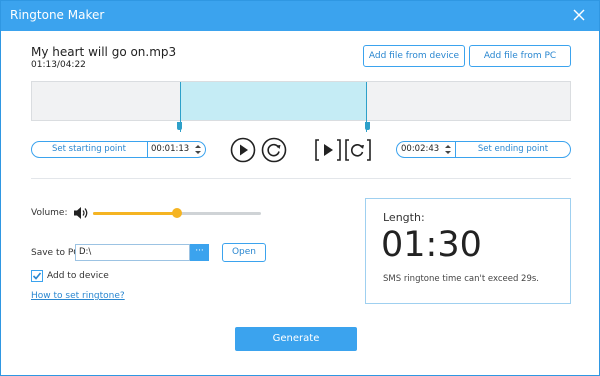  Describe the element at coordinates (431, 245) in the screenshot. I see `length-value: 01:30` at that location.